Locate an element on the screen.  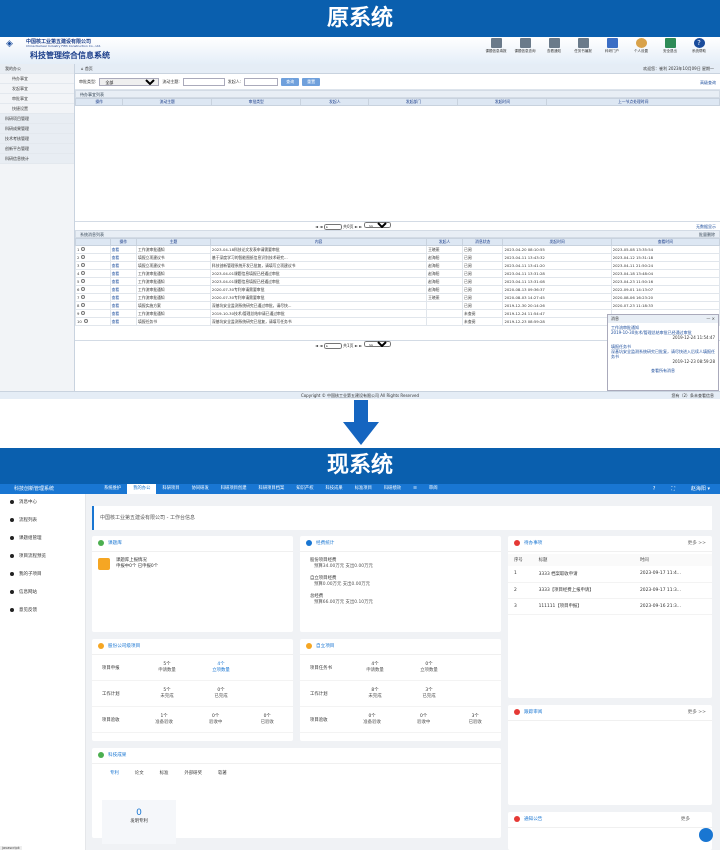
stat-cell: 4个 立项数量 is located at coordinates (221, 668).